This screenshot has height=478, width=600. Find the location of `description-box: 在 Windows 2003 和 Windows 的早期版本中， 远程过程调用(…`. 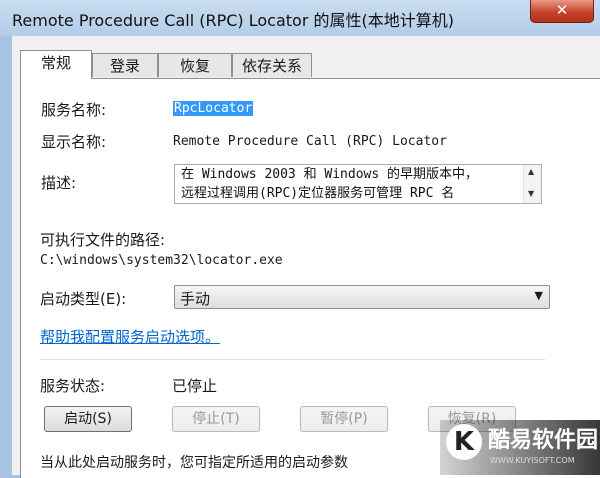

description-box: 在 Windows 2003 和 Windows 的早期版本中， 远程过程调用(… is located at coordinates (358, 184).